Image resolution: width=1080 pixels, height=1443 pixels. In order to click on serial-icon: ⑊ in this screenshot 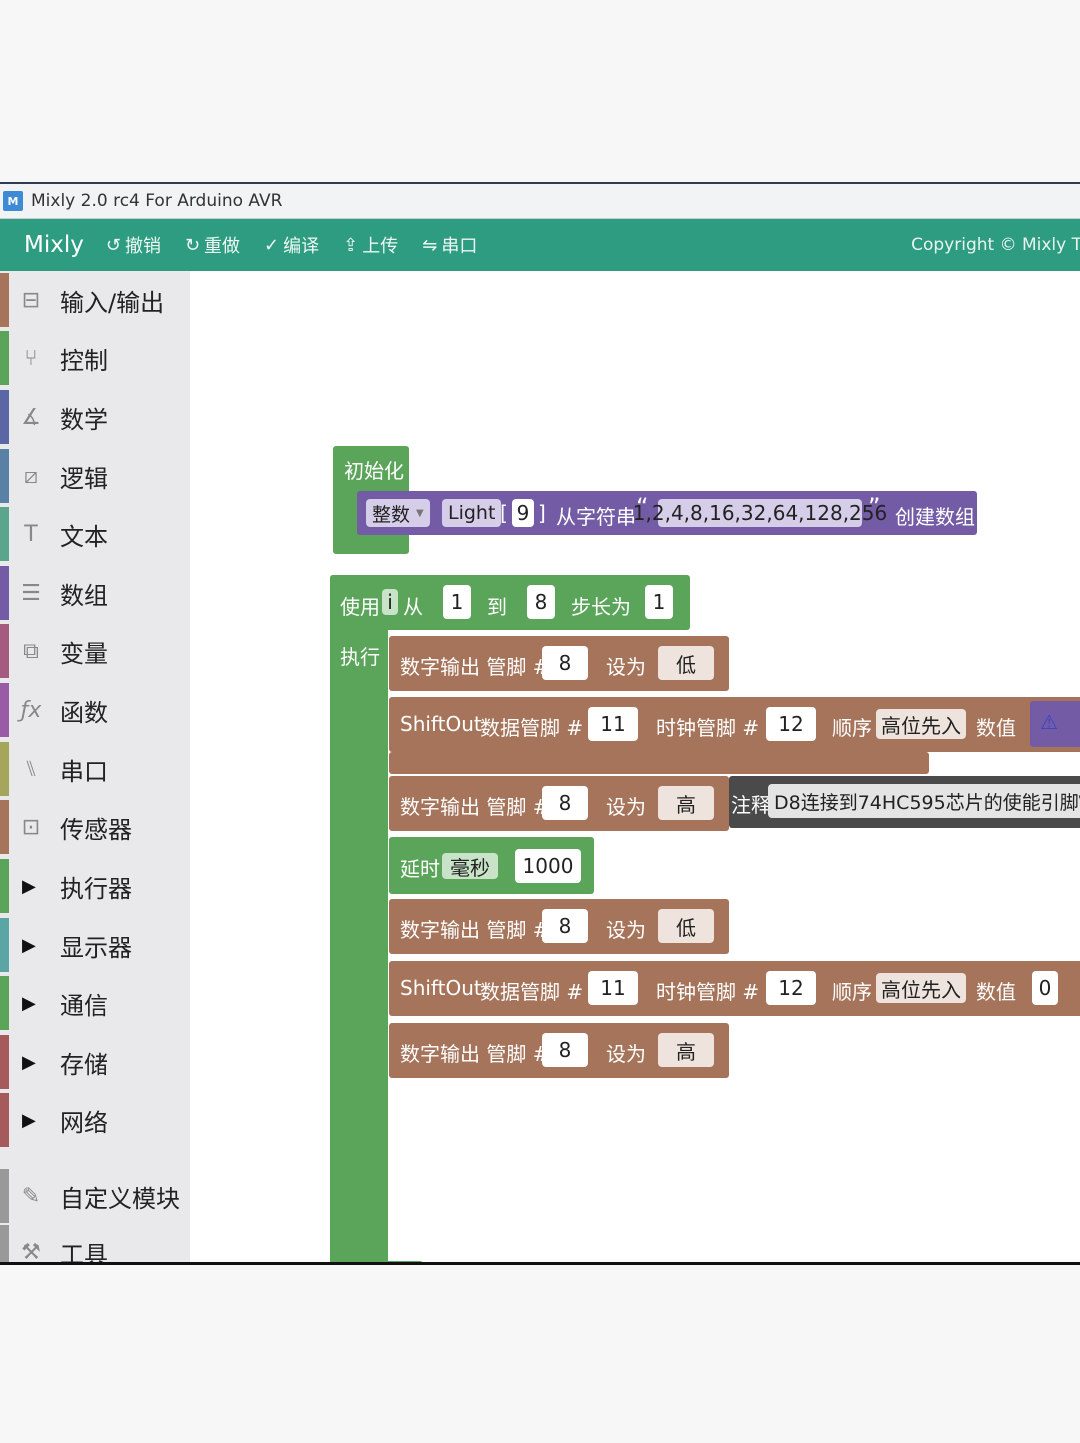, I will do `click(31, 769)`.